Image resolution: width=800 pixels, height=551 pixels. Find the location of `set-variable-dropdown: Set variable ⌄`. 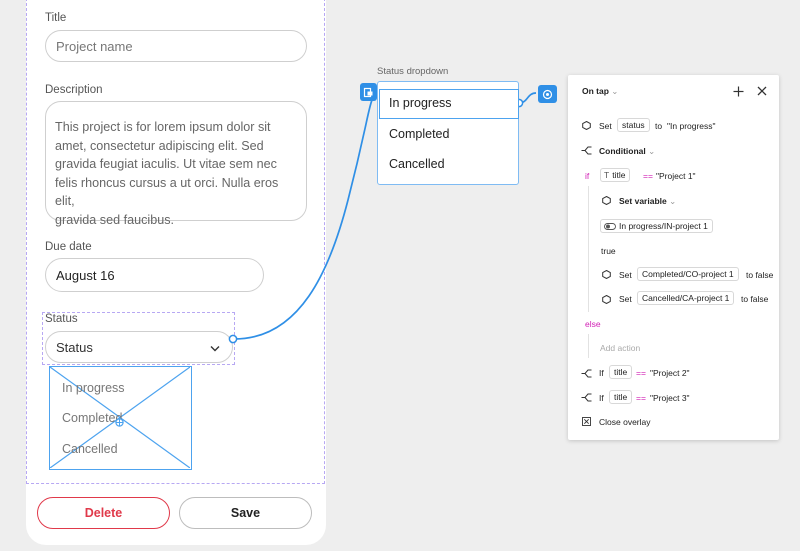

set-variable-dropdown: Set variable ⌄ is located at coordinates (647, 201).